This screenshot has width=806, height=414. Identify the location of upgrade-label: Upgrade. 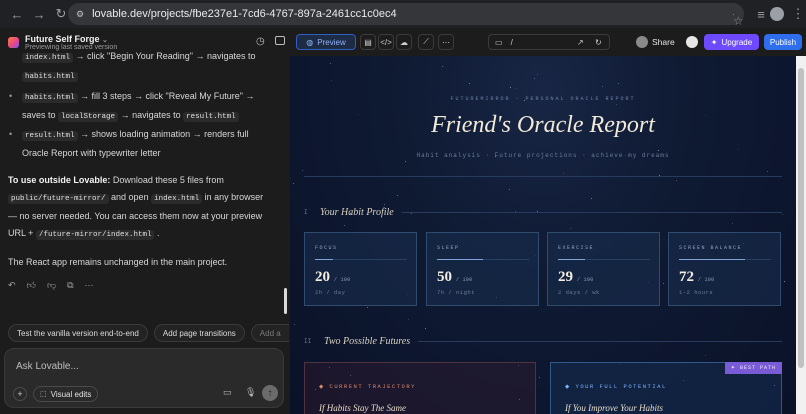
(737, 42).